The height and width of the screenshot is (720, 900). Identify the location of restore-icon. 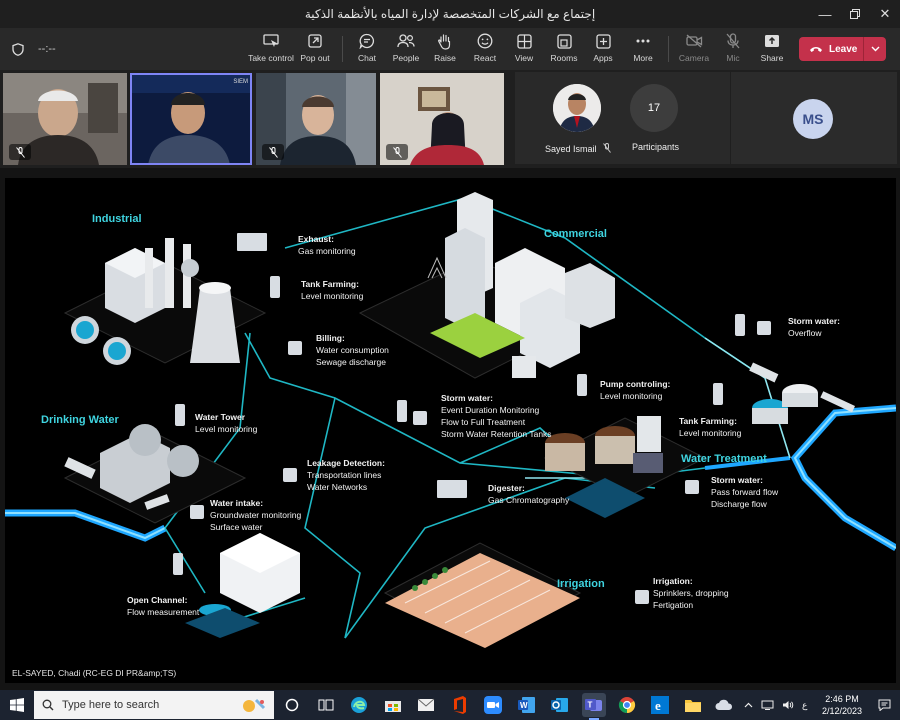
(855, 14).